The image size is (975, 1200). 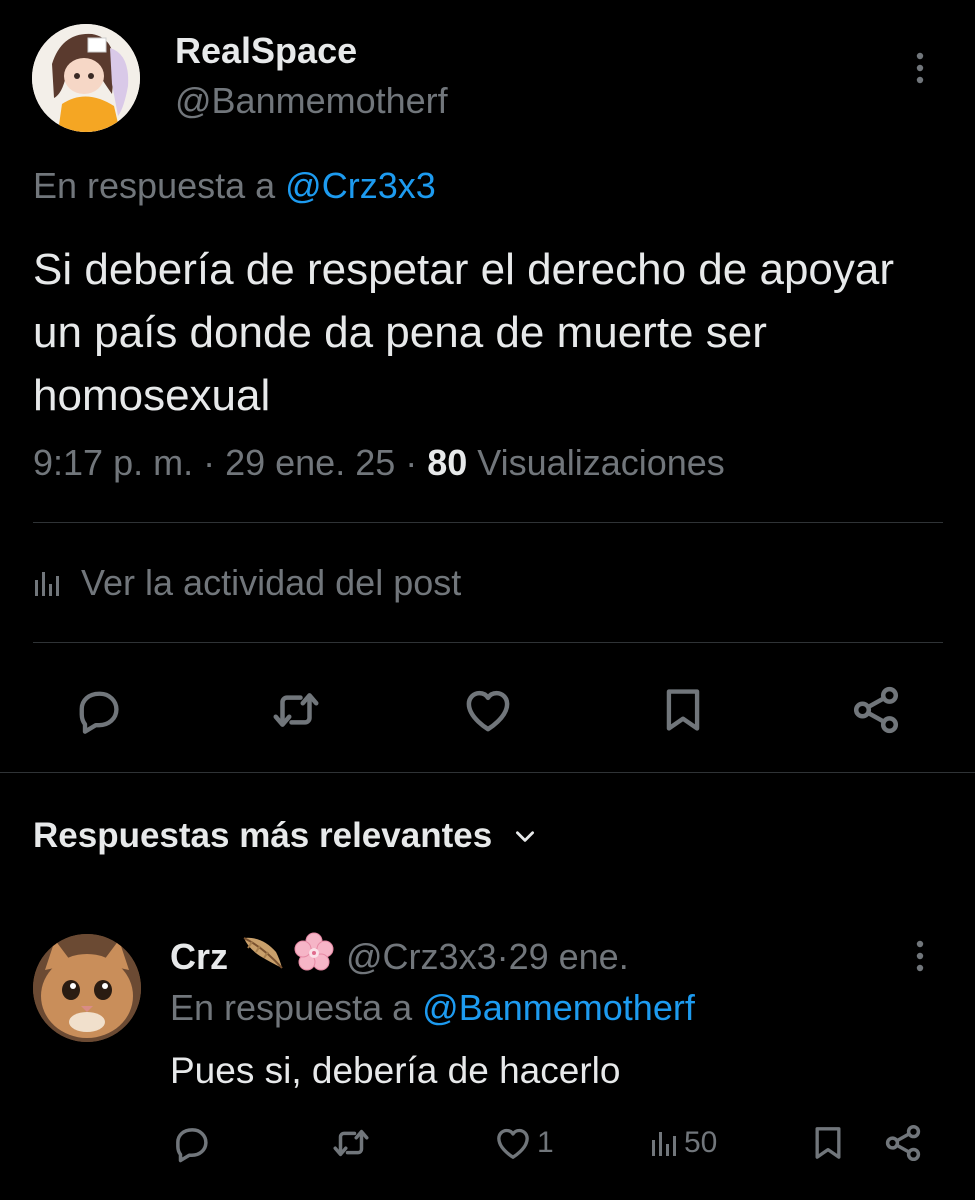 What do you see at coordinates (395, 1070) in the screenshot?
I see `reply-text: Pues si, debería de hacerlo` at bounding box center [395, 1070].